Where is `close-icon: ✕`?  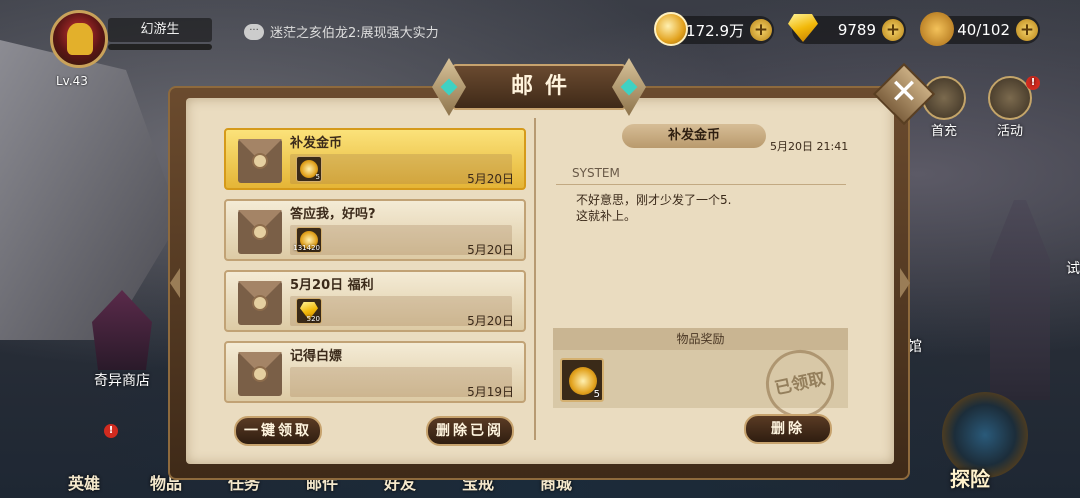 close-icon: ✕ is located at coordinates (904, 92).